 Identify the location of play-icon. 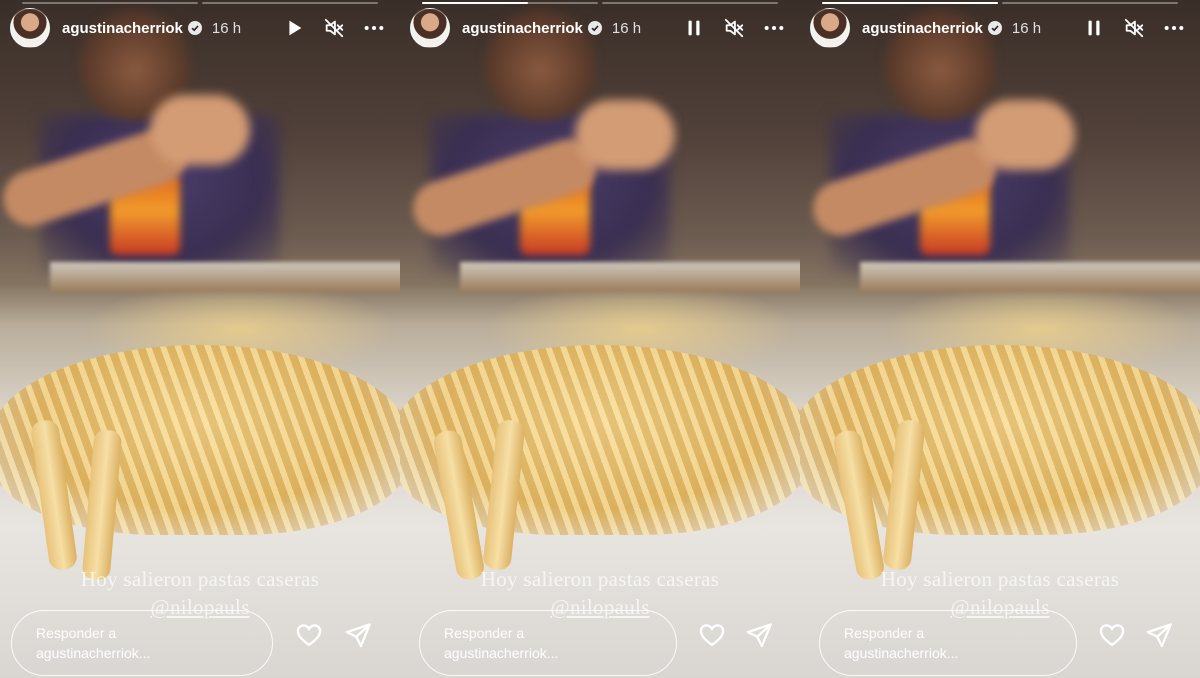
(294, 28).